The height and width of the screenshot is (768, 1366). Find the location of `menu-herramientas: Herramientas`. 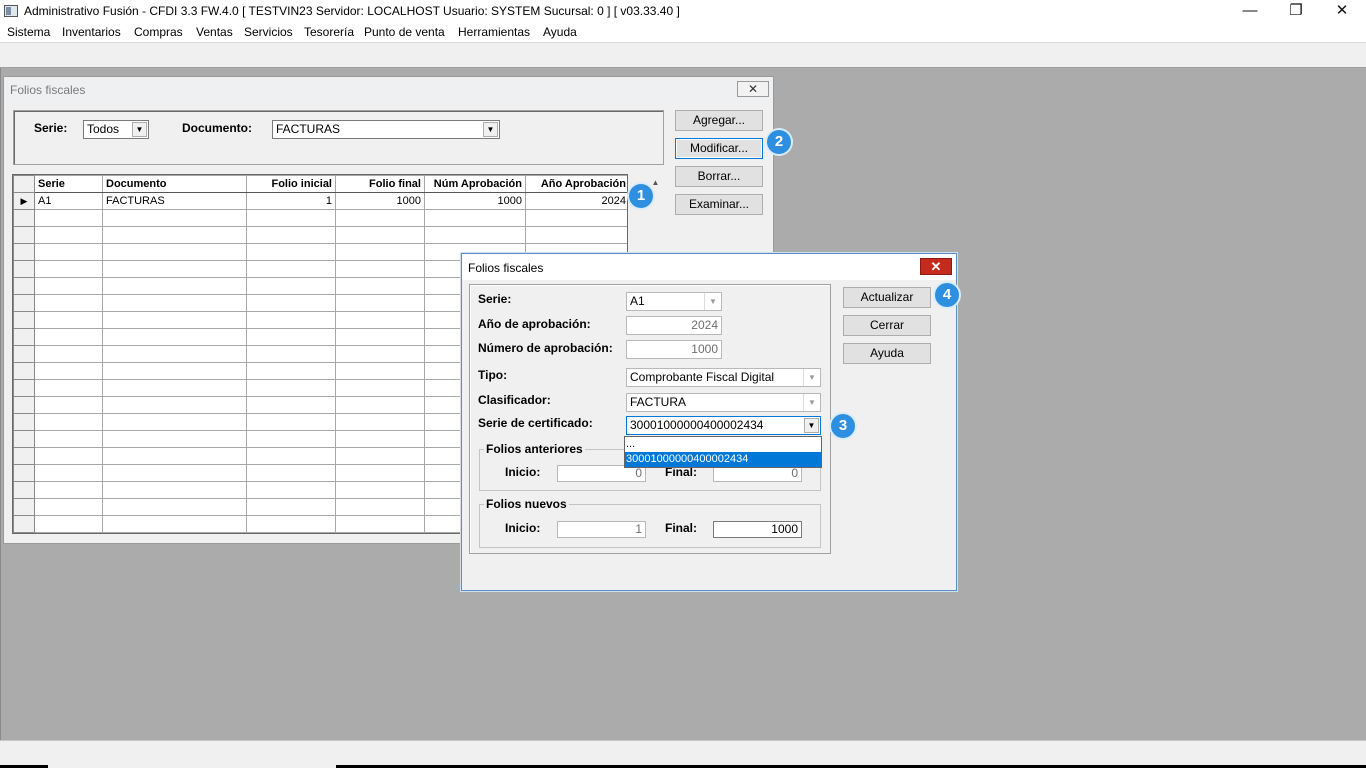

menu-herramientas: Herramientas is located at coordinates (494, 32).